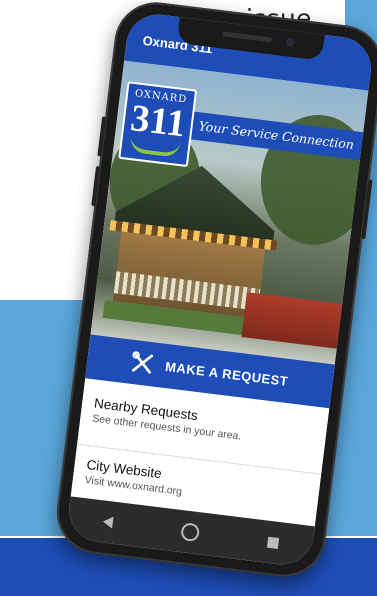 The height and width of the screenshot is (596, 377). I want to click on make-request-label: MAKE A REQUEST, so click(227, 373).